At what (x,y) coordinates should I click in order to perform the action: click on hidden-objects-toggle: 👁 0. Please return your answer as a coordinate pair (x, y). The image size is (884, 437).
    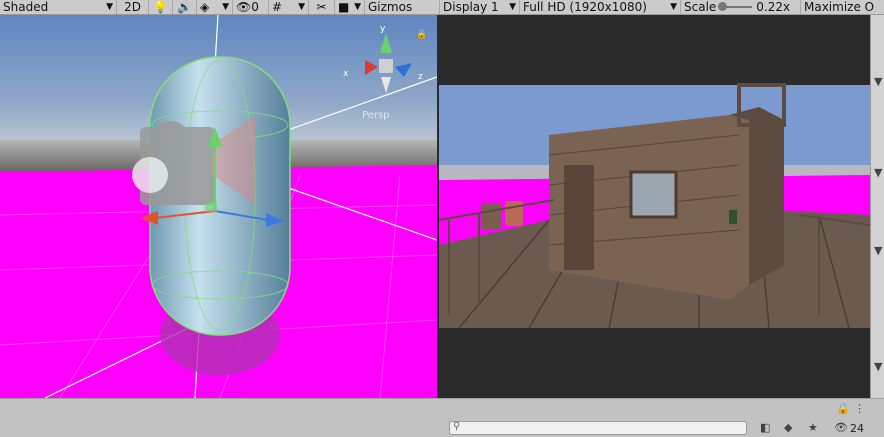
    Looking at the image, I should click on (251, 7).